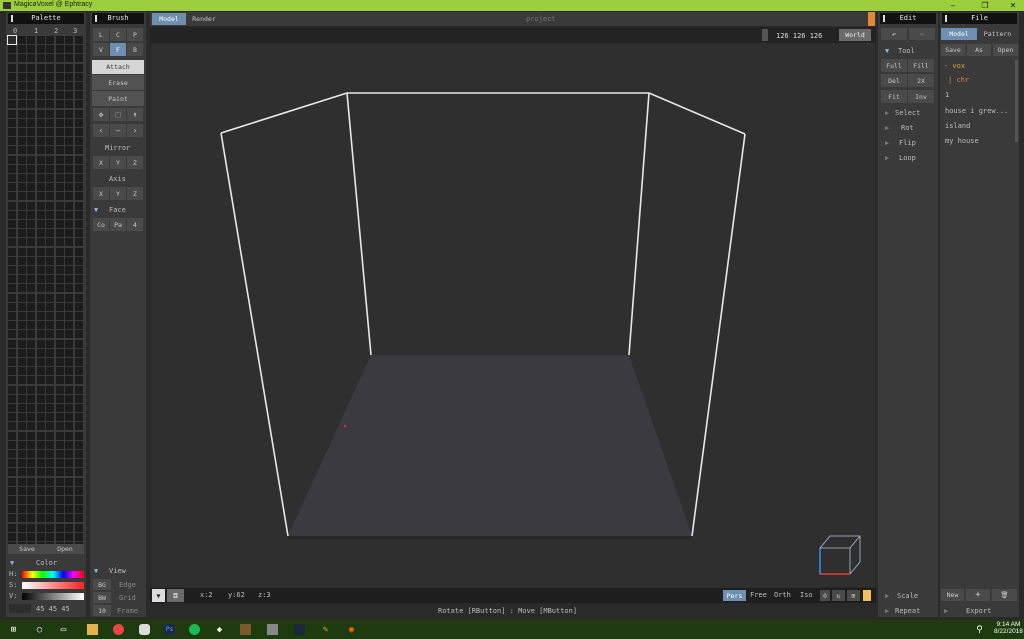 This screenshot has width=1024, height=639. Describe the element at coordinates (135, 49) in the screenshot. I see `brush-box-button: B` at that location.